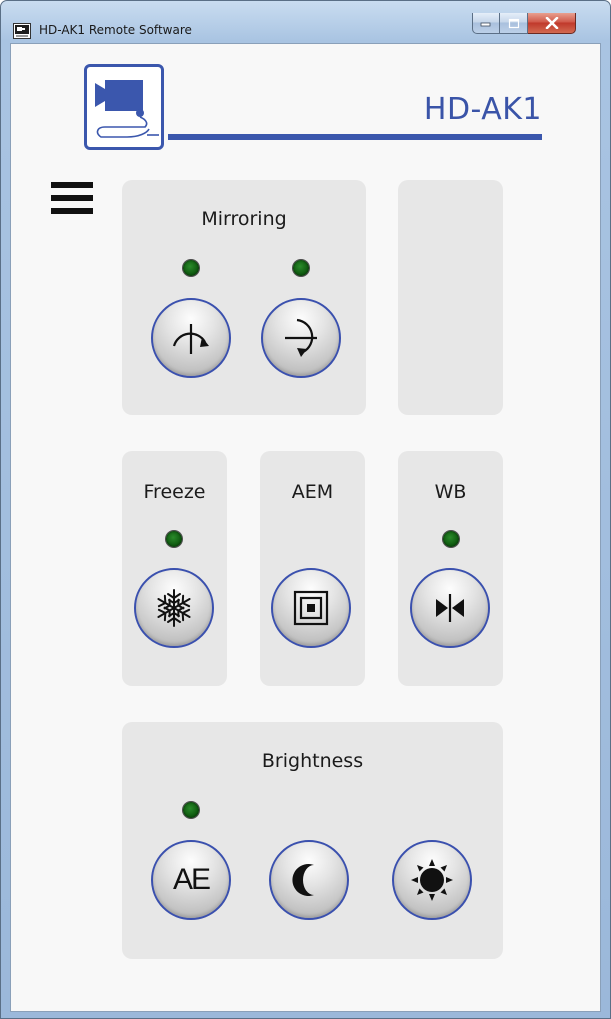 This screenshot has height=1019, width=611. I want to click on close-button, so click(552, 23).